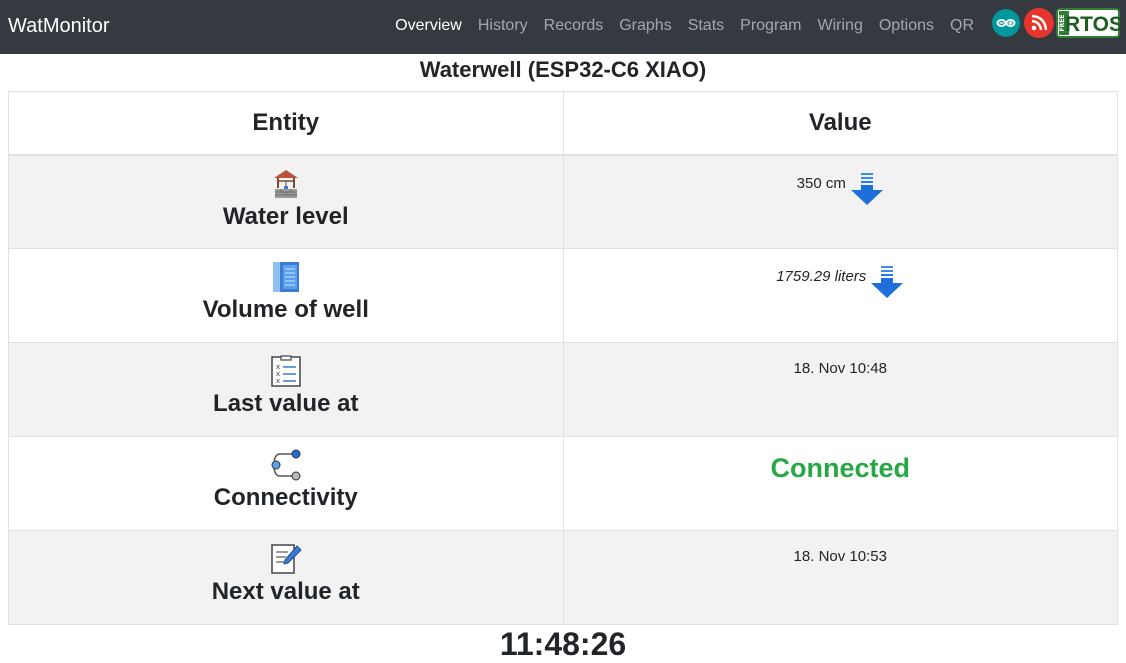 The width and height of the screenshot is (1126, 663). What do you see at coordinates (840, 368) in the screenshot?
I see `last-value-time: 18. Nov 10:48` at bounding box center [840, 368].